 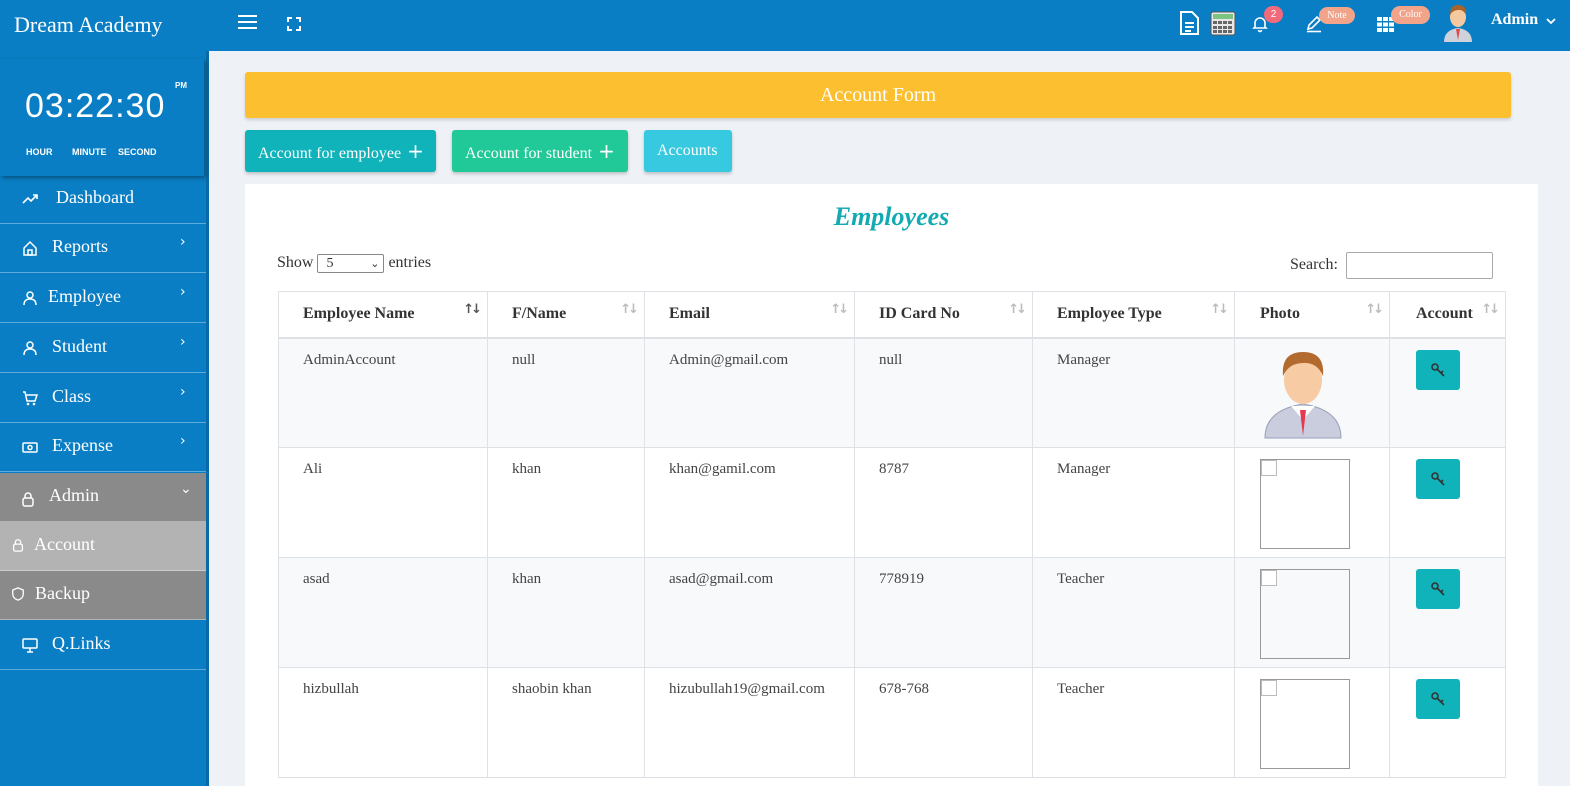 What do you see at coordinates (103, 447) in the screenshot?
I see `sidebar-item-expense: Expense ›` at bounding box center [103, 447].